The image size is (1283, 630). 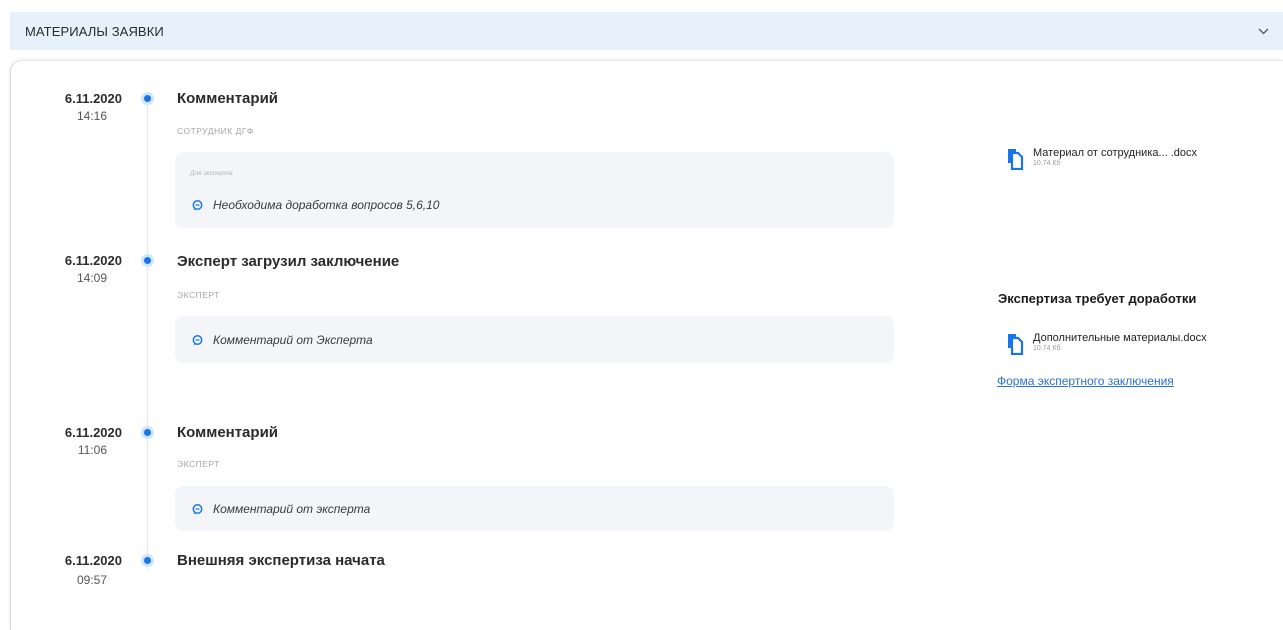 What do you see at coordinates (91, 580) in the screenshot?
I see `entry-time: 09:57` at bounding box center [91, 580].